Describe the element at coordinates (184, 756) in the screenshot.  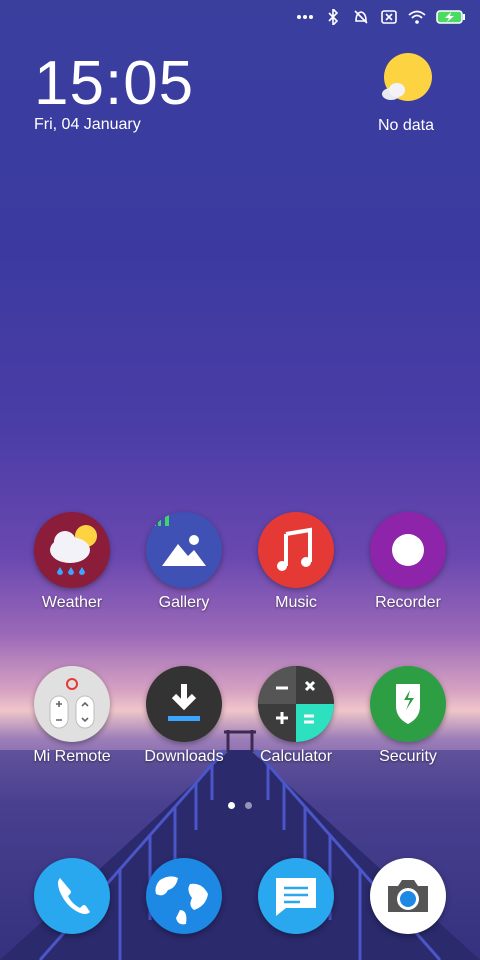
I see `app-label: Downloads` at that location.